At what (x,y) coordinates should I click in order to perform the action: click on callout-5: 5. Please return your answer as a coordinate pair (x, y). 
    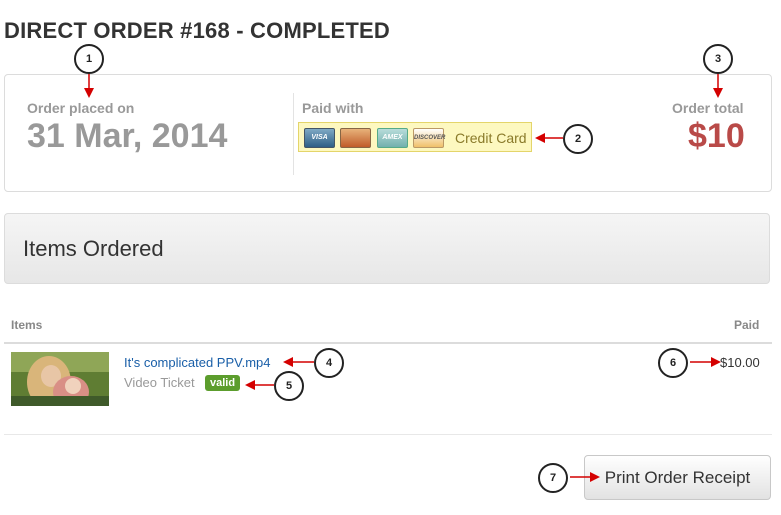
    Looking at the image, I should click on (289, 386).